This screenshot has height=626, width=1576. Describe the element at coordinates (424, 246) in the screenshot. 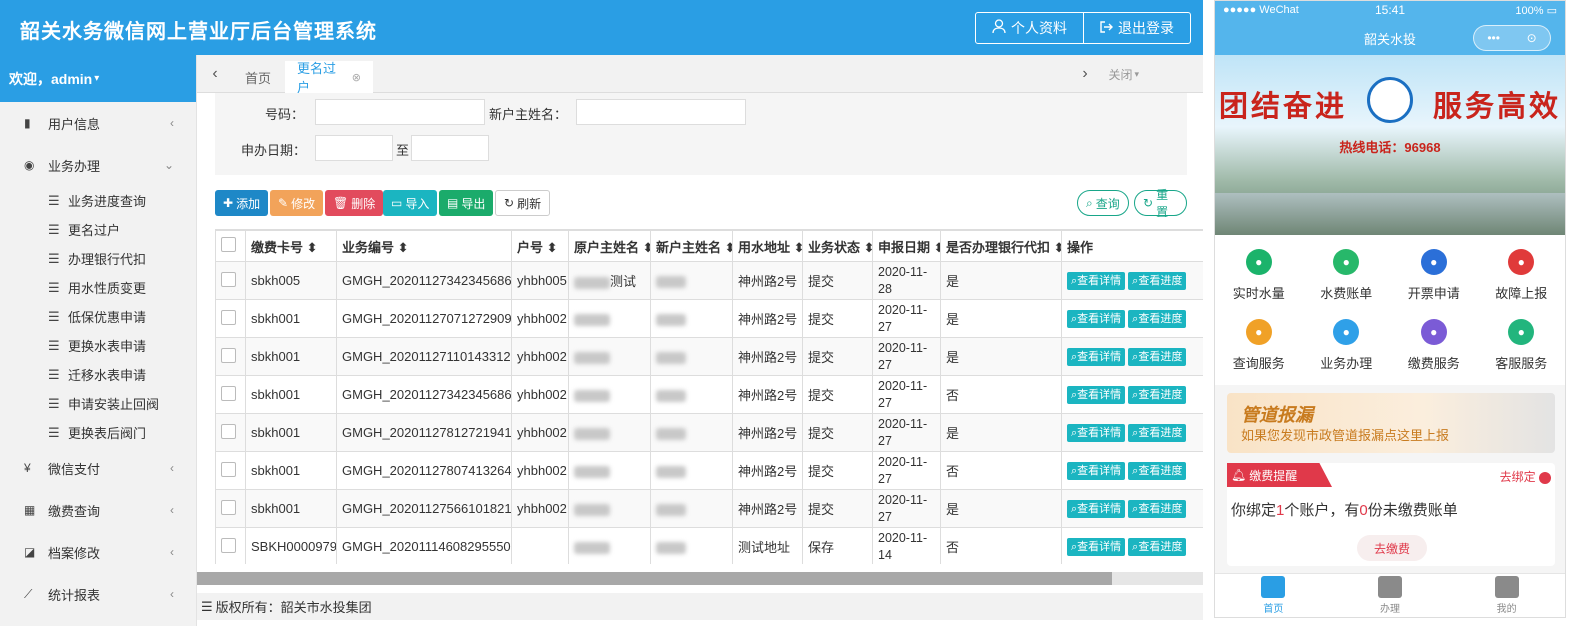

I see `column-header: 业务编号 ⬍` at that location.